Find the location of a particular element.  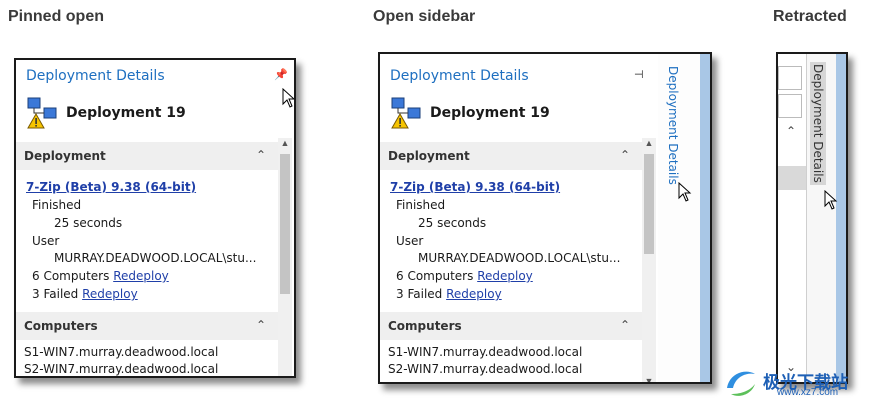

caption-retracted: Retracted is located at coordinates (810, 16).